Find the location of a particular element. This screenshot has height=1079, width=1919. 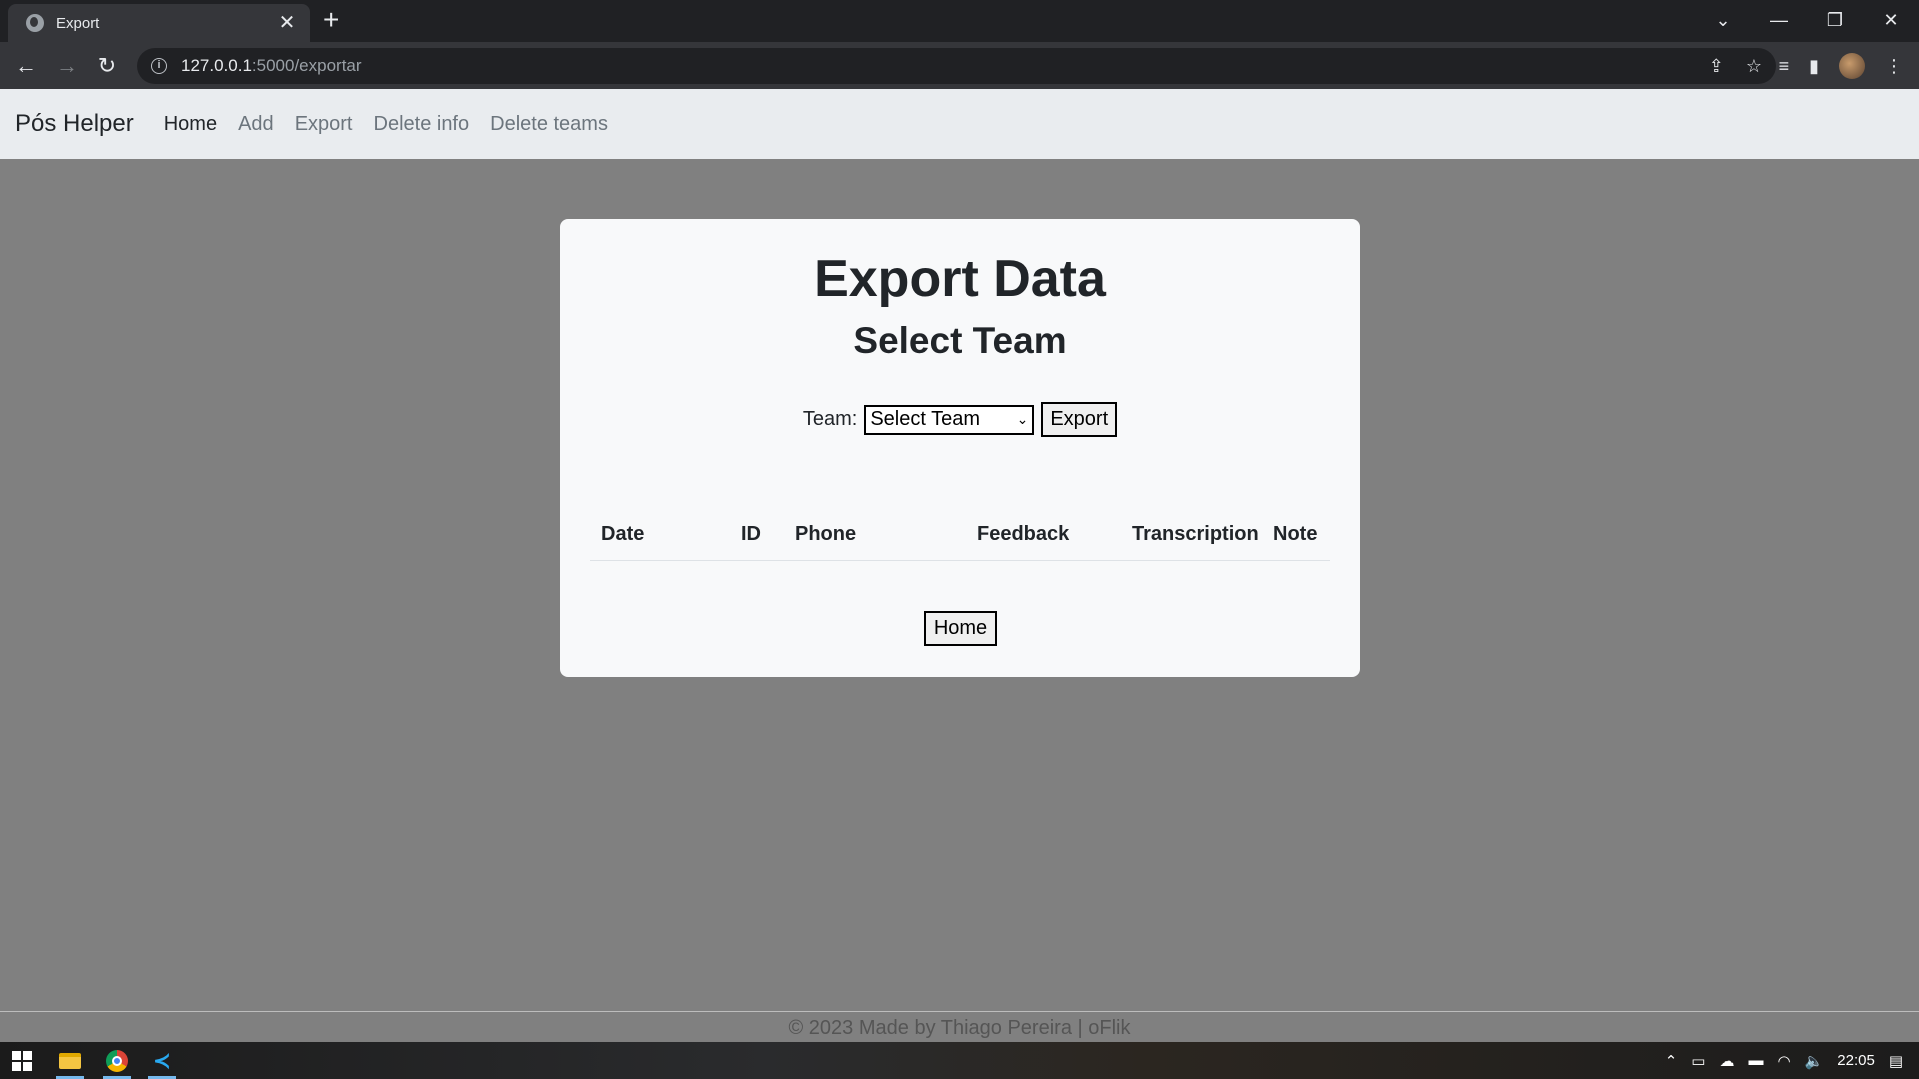

vscode-icon: ≺ is located at coordinates (162, 1060).